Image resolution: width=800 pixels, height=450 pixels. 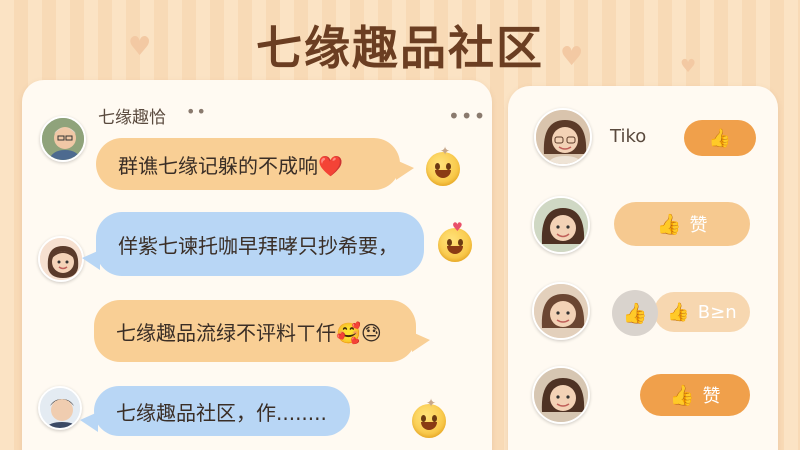 What do you see at coordinates (628, 136) in the screenshot?
I see `like-user-name: Tiko` at bounding box center [628, 136].